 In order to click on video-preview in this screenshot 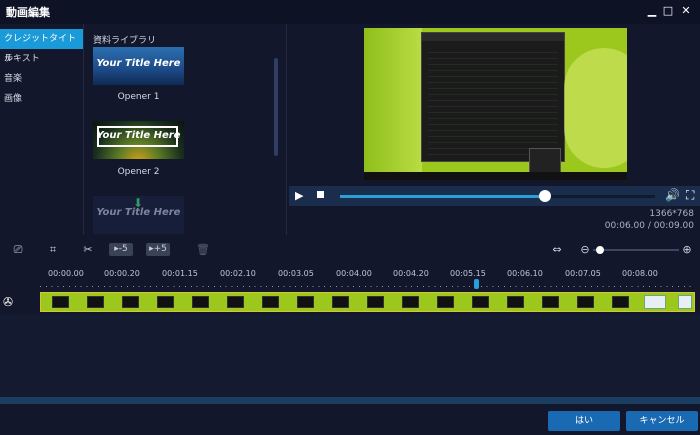, I will do `click(495, 104)`.